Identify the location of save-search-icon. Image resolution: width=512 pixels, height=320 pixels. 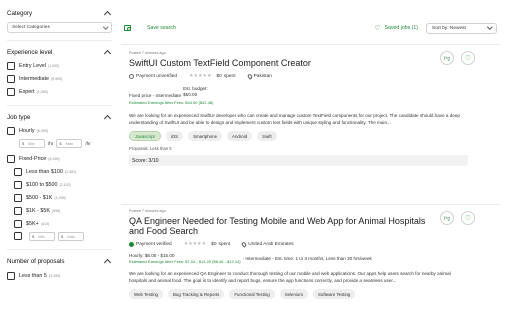
(127, 28).